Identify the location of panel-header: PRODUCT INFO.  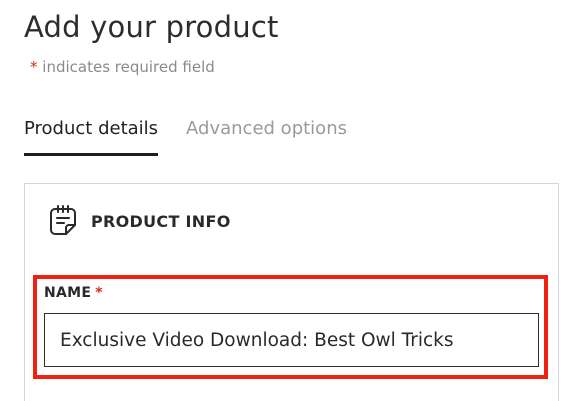
(139, 221).